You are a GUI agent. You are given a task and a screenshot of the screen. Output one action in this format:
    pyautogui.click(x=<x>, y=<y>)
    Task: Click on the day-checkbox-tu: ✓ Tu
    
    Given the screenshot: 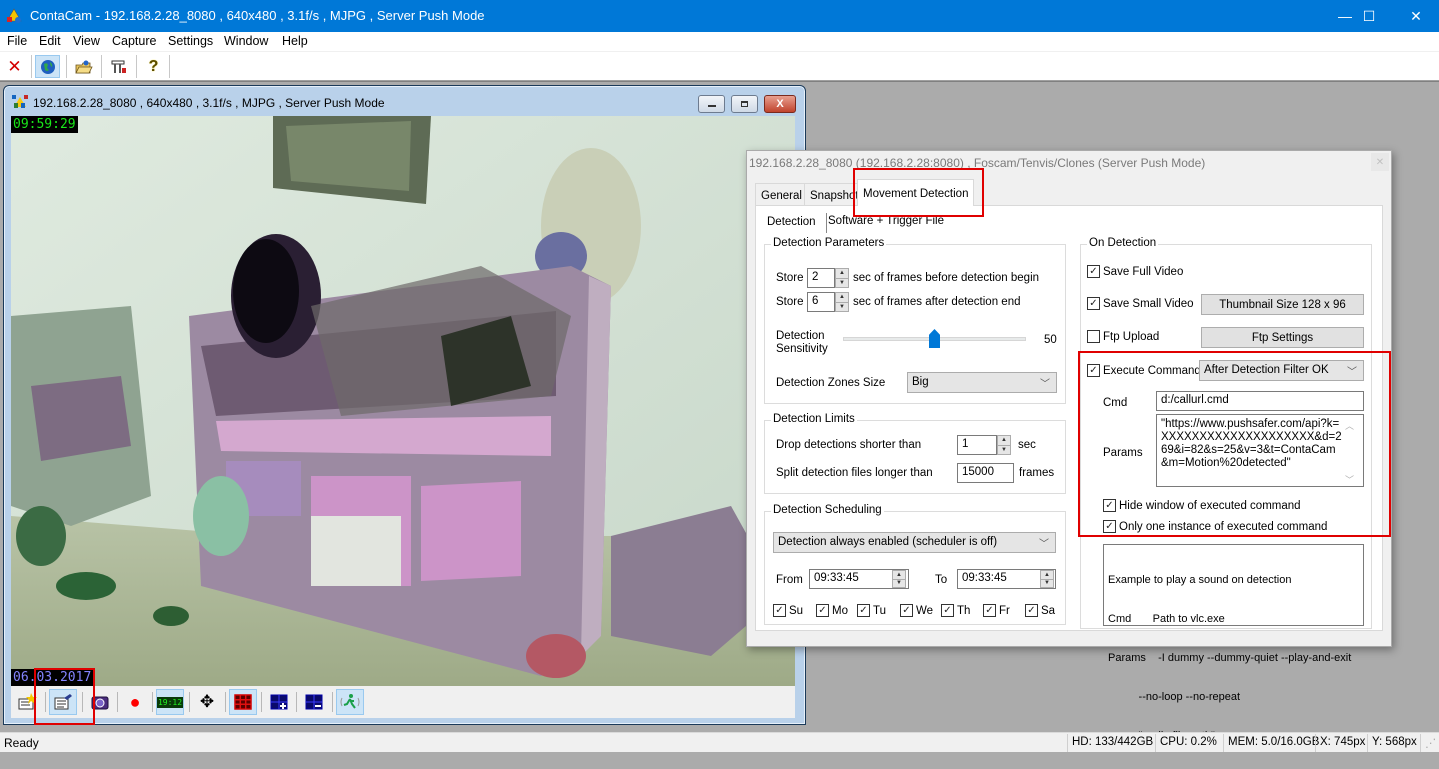 What is the action you would take?
    pyautogui.click(x=871, y=610)
    